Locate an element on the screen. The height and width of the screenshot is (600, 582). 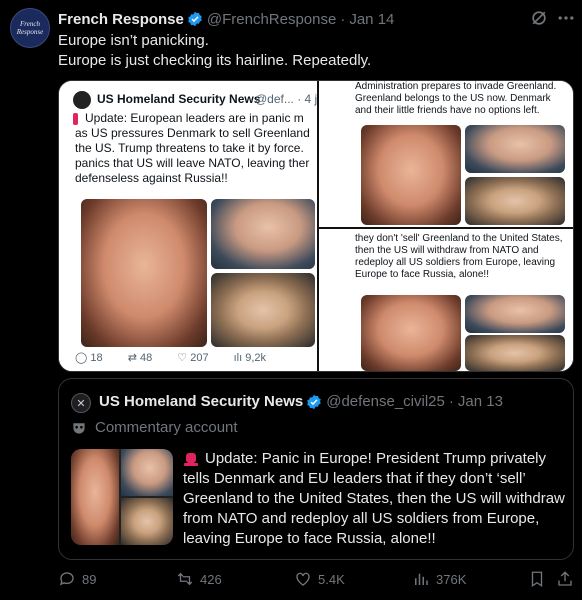
embedded-actions: ◯ 18 ⇄ 48 ♡ 207 ılı 9,2k is located at coordinates (170, 357).